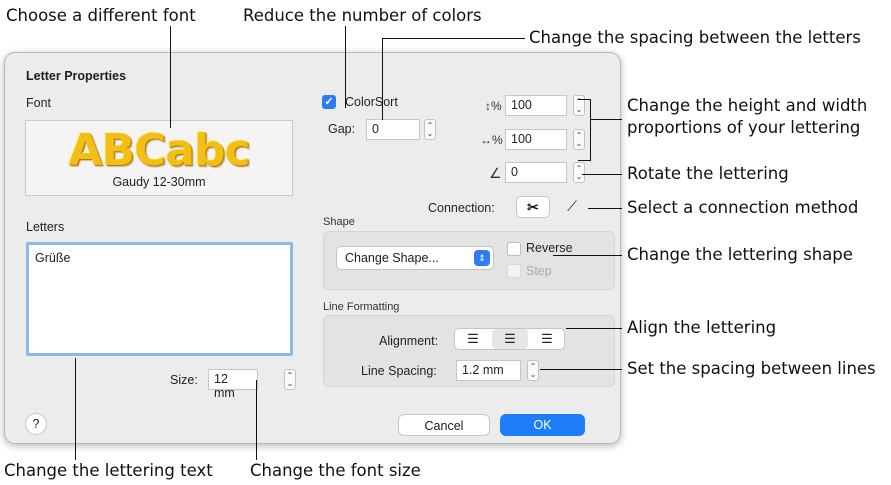 Image resolution: width=891 pixels, height=485 pixels. I want to click on size-label: Size:, so click(184, 380).